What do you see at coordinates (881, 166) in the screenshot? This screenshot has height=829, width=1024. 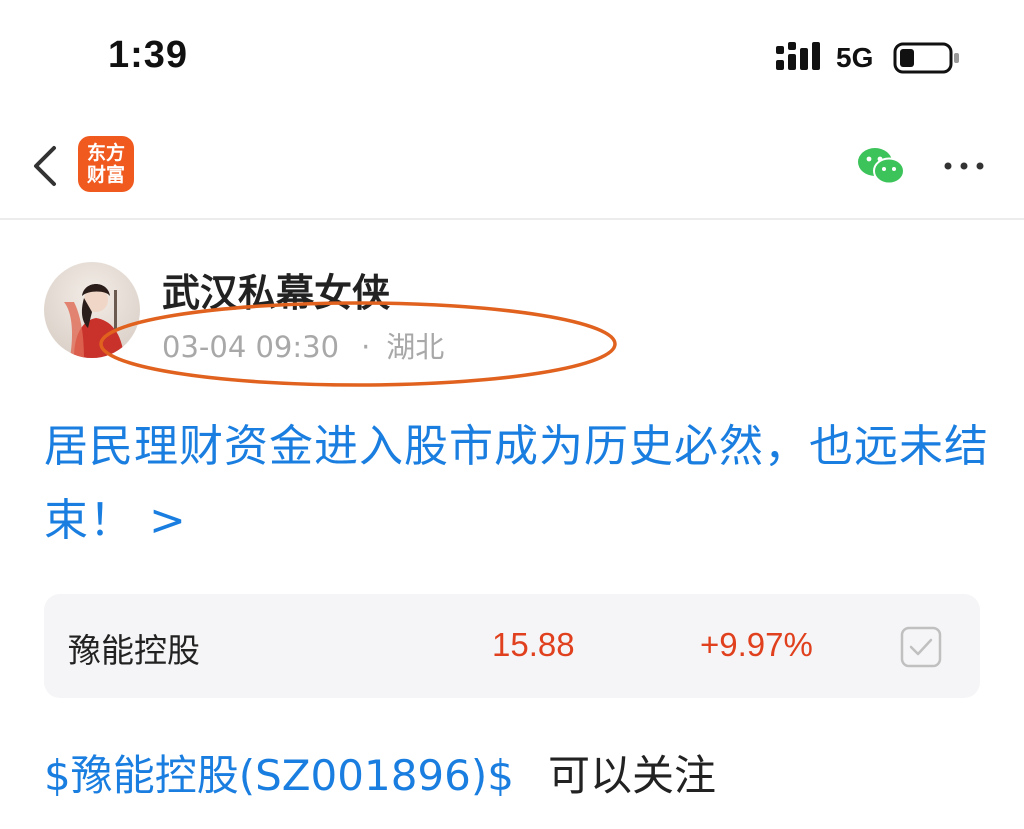 I see `wechat-icon` at bounding box center [881, 166].